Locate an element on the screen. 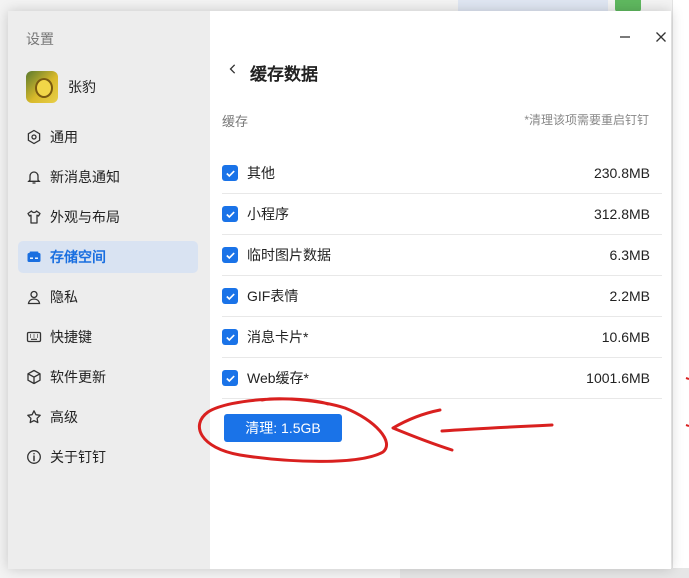 This screenshot has height=578, width=689. cache-row-miniprogram: 小程序 312.8MB is located at coordinates (442, 214).